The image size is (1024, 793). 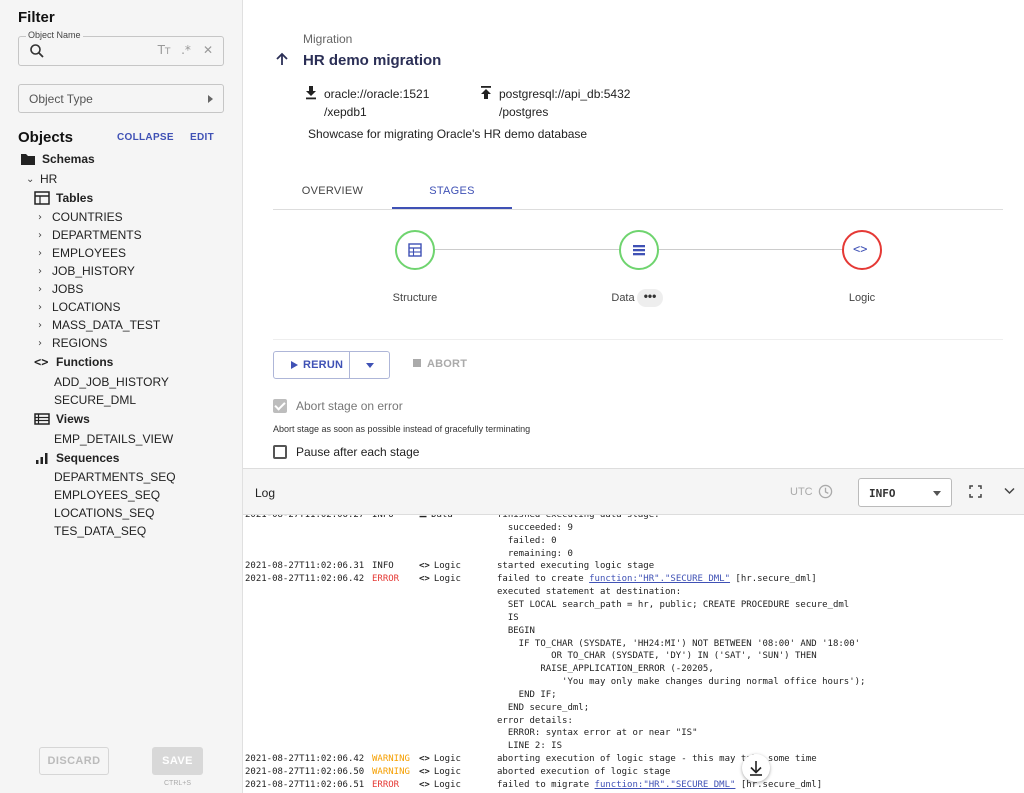 What do you see at coordinates (650, 298) in the screenshot?
I see `more-options-button: •••` at bounding box center [650, 298].